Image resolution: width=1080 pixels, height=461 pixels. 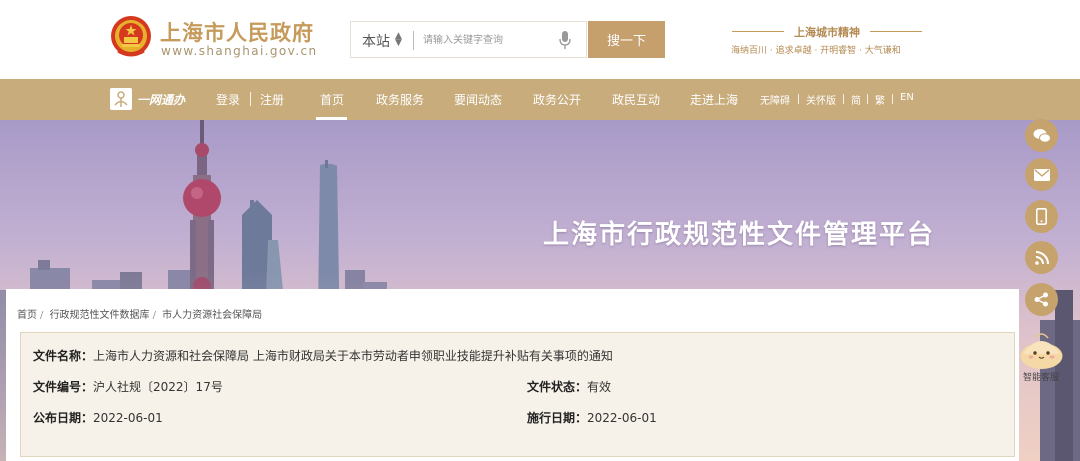 I want to click on city-spirit-header: 上海城市精神, so click(x=827, y=31).